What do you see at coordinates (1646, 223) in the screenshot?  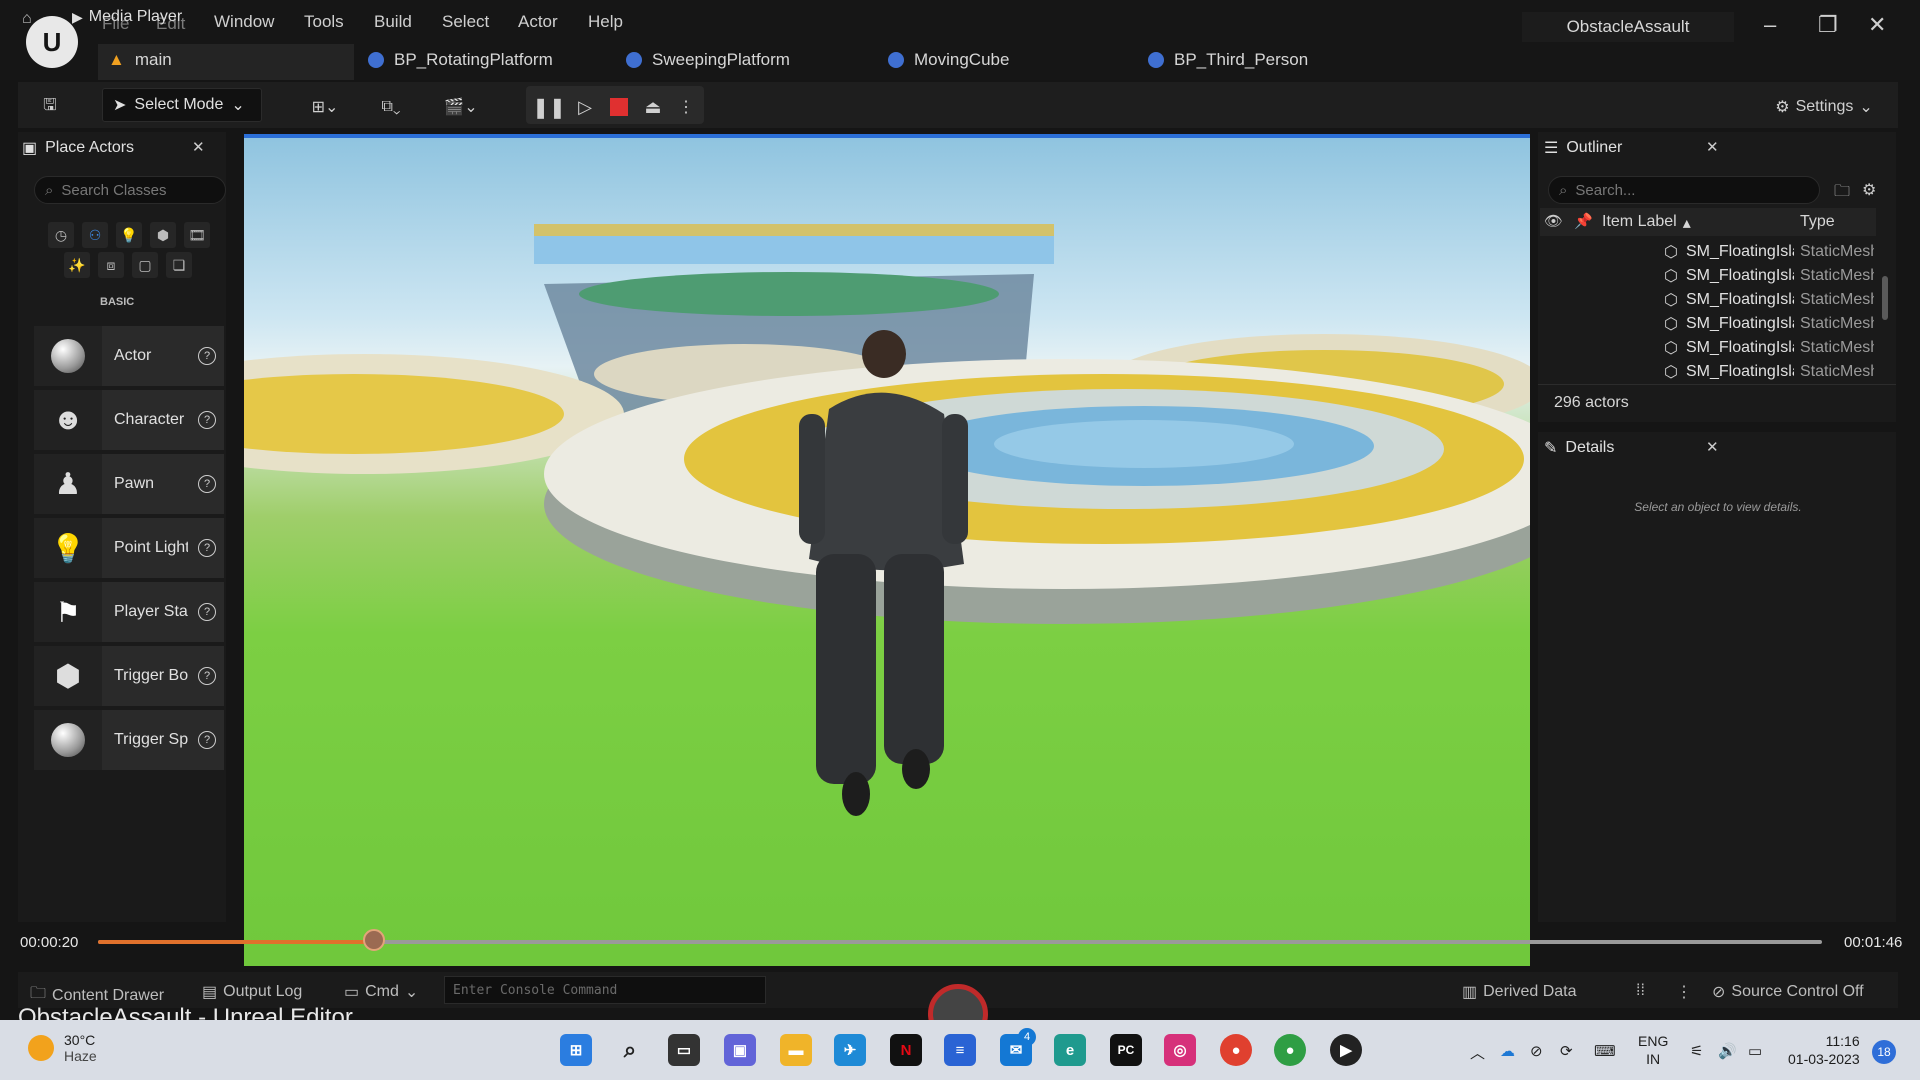 I see `item-label-column: Item Label ▴` at bounding box center [1646, 223].